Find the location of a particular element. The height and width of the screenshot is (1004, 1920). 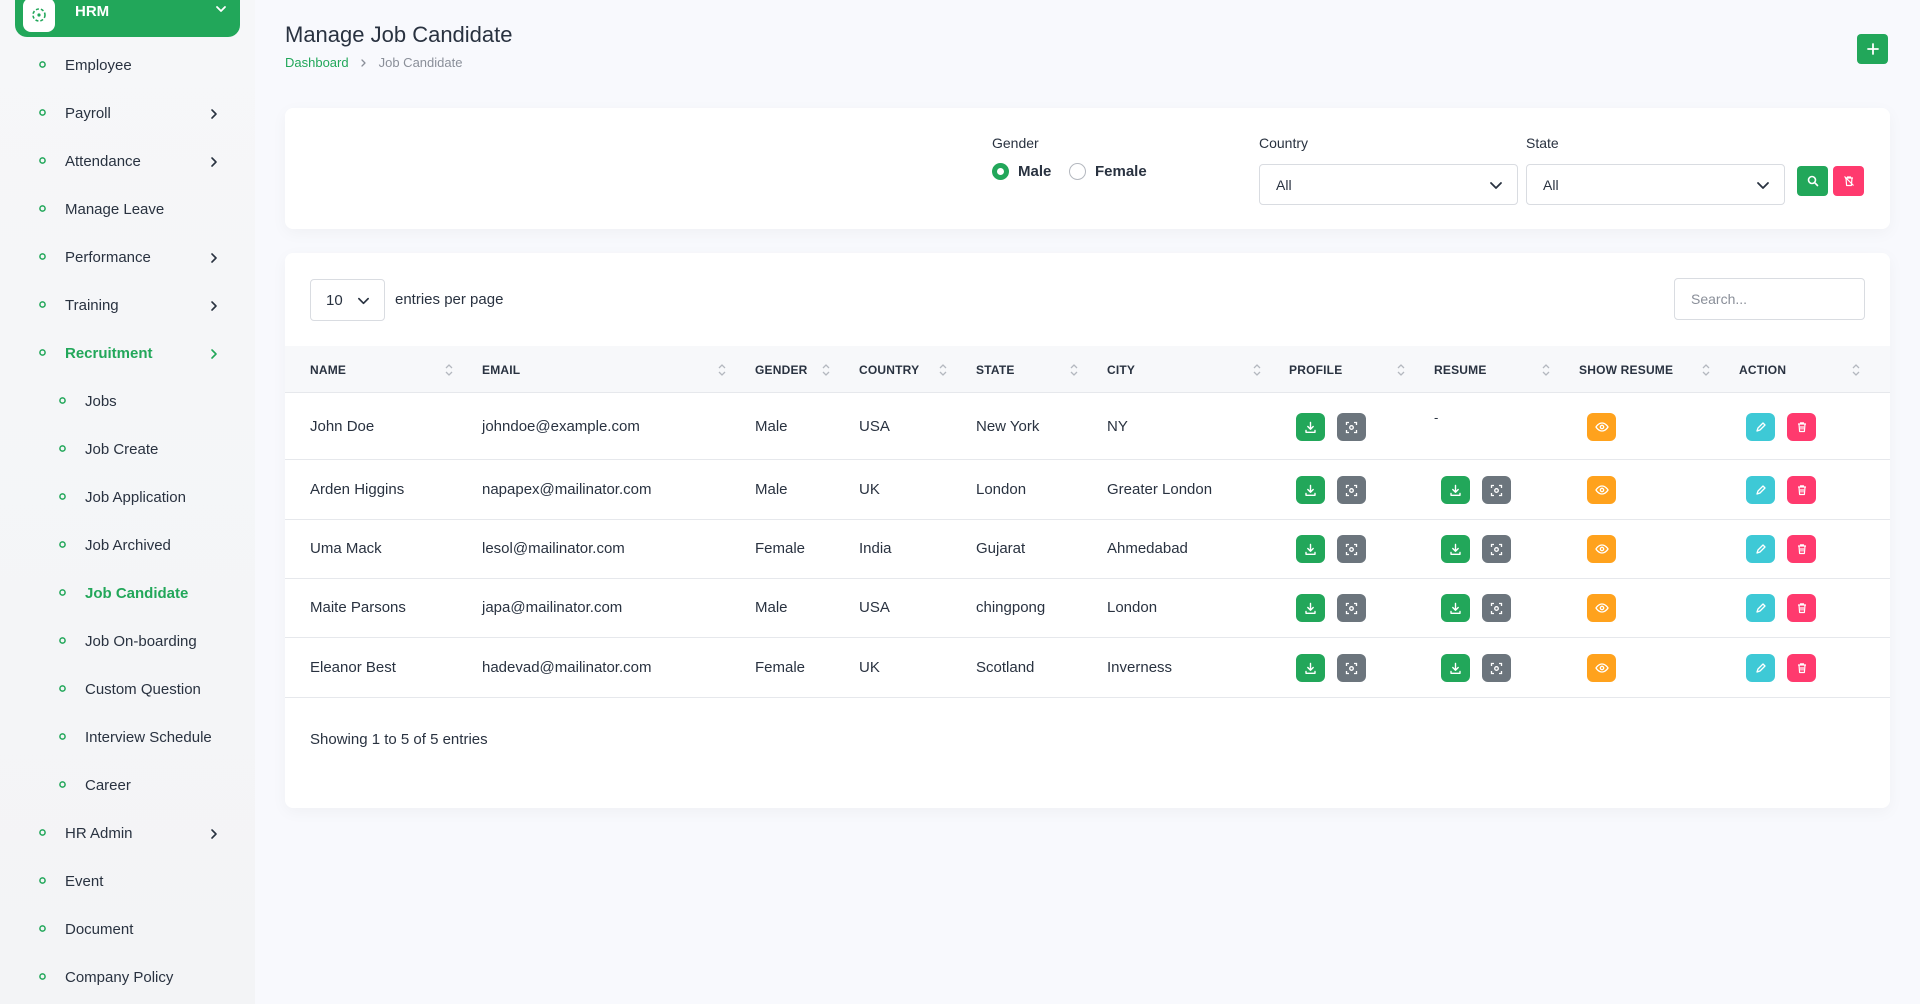

sidebar-item-label: Job Candidate is located at coordinates (137, 593).